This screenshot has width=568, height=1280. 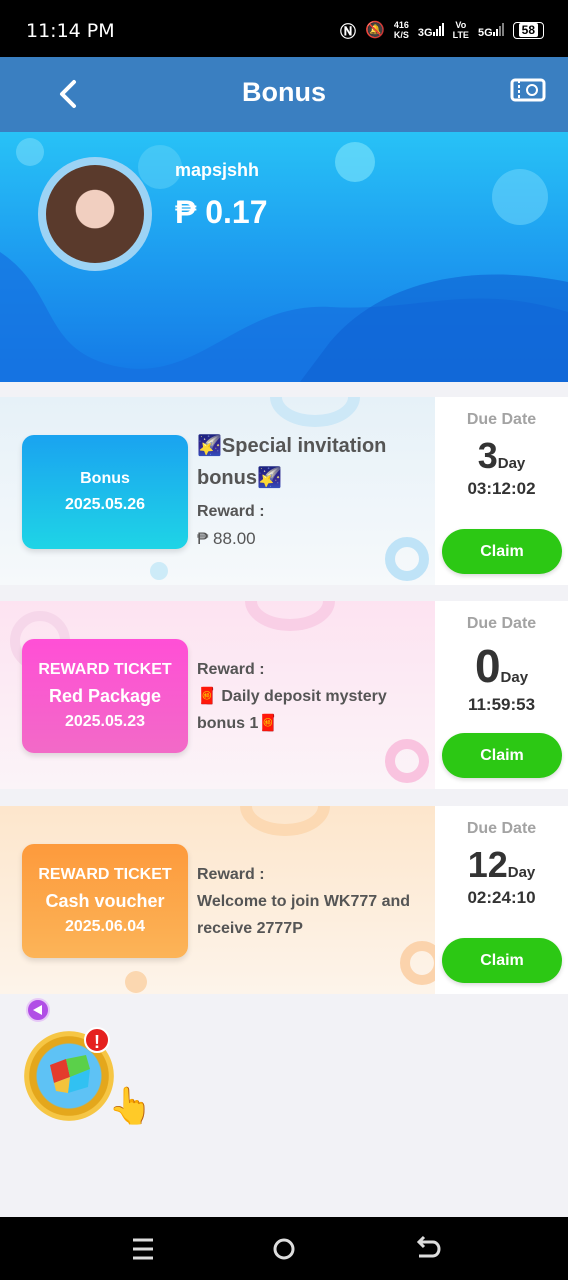 I want to click on gift-box-icon: !, so click(x=69, y=1074).